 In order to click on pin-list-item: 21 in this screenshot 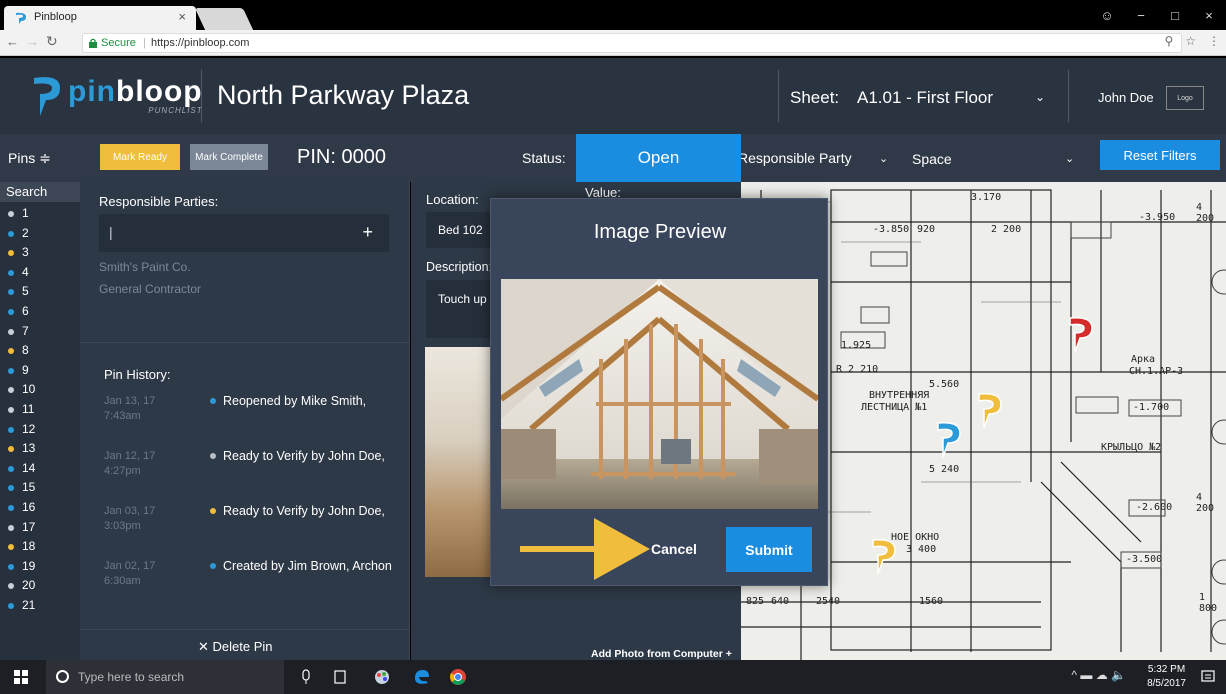, I will do `click(40, 606)`.